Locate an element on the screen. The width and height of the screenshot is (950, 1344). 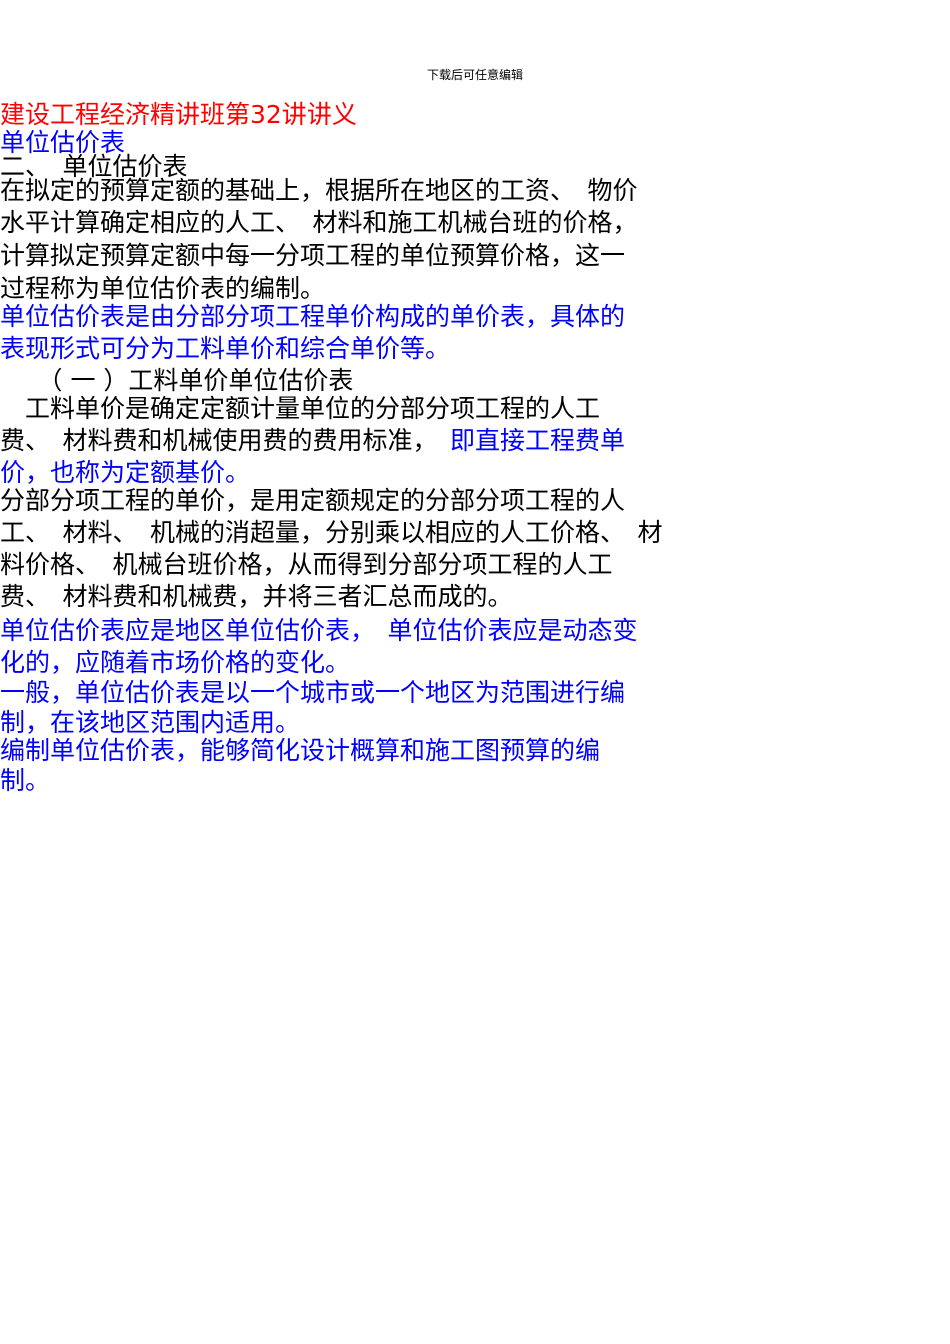
text-line: 单位估价表是由分部分项工程单价构成的单价表，具体的 is located at coordinates (312, 317).